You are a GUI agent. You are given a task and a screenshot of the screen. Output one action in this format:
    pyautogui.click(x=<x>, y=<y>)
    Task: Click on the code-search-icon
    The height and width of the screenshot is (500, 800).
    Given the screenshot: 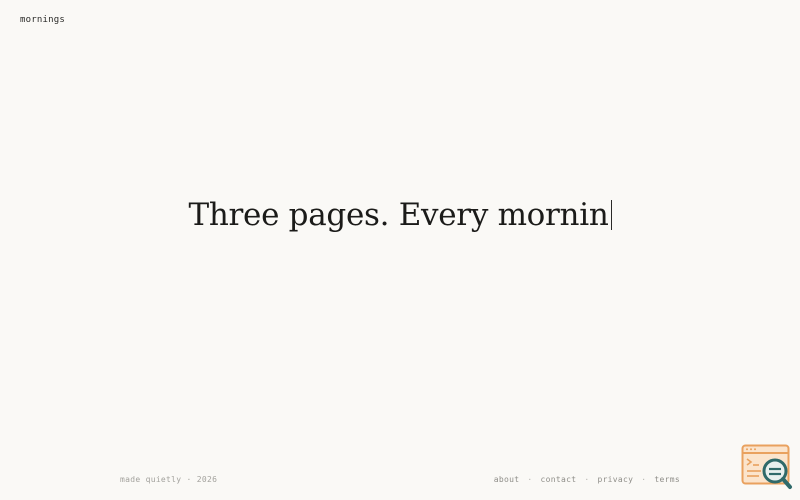 What is the action you would take?
    pyautogui.click(x=767, y=467)
    